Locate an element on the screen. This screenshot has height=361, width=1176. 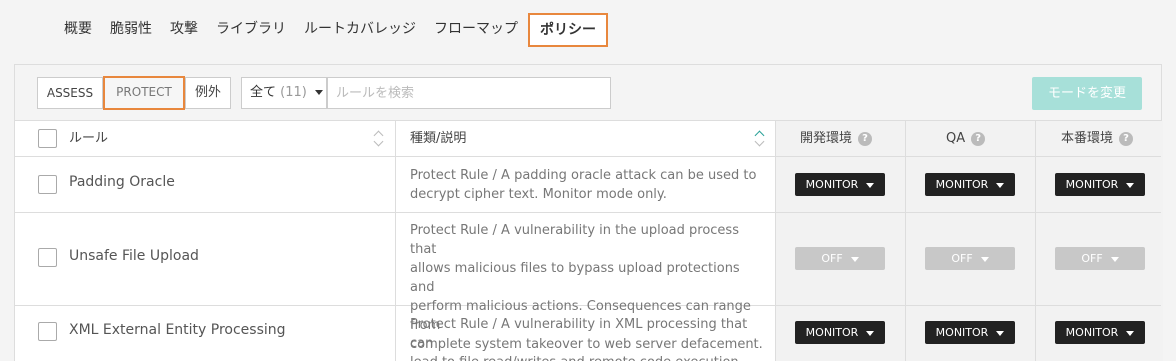
header-dev: 開発環境? is located at coordinates (836, 139).